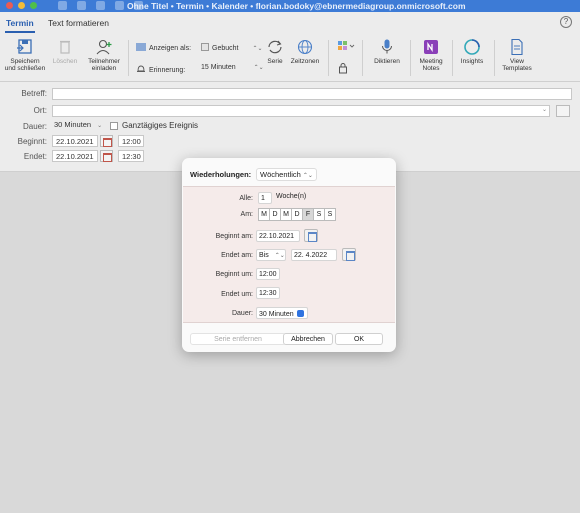 This screenshot has height=513, width=580. I want to click on save-and-close-button: Speichern und schließen, so click(25, 55).